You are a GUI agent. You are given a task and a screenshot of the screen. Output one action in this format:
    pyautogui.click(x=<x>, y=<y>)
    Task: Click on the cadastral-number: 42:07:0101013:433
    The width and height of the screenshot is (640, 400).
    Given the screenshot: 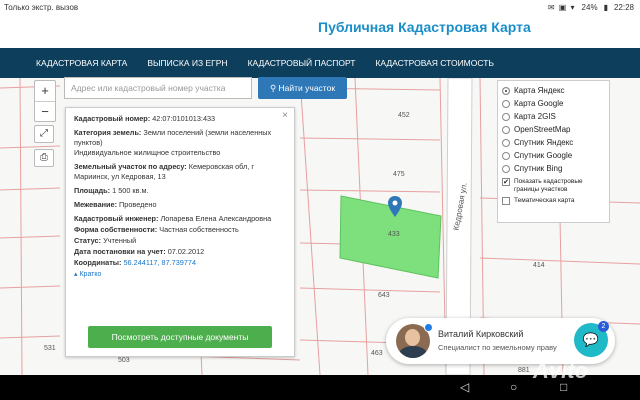 What is the action you would take?
    pyautogui.click(x=184, y=118)
    